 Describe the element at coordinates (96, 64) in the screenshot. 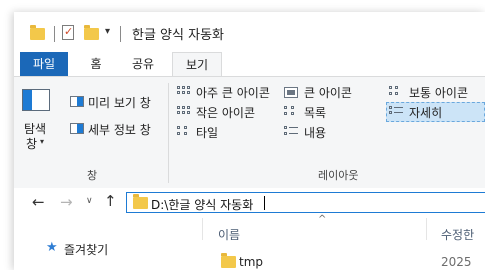

I see `tab-home: 홈` at that location.